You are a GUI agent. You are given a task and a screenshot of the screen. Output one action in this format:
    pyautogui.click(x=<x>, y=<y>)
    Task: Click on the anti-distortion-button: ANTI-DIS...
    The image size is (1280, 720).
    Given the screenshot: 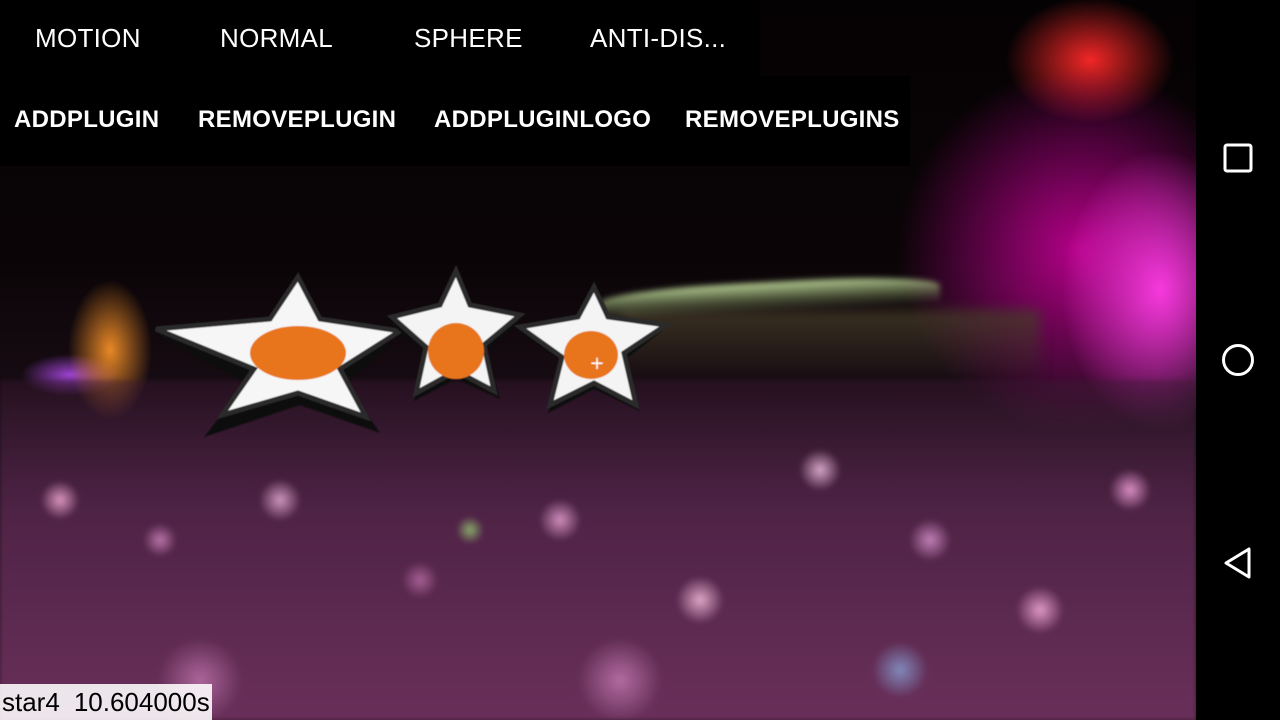 What is the action you would take?
    pyautogui.click(x=658, y=38)
    